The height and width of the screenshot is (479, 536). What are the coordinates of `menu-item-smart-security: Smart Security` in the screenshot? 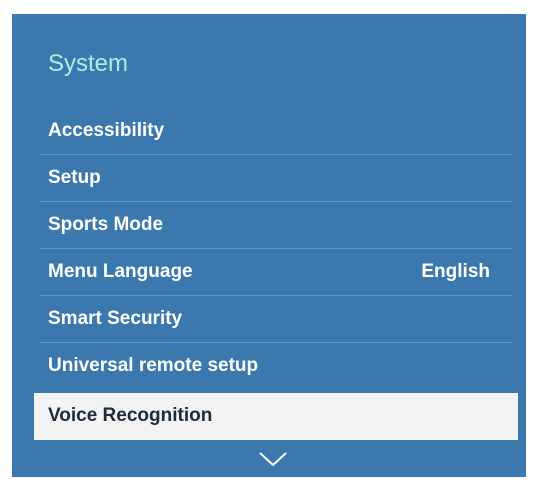 It's located at (276, 319).